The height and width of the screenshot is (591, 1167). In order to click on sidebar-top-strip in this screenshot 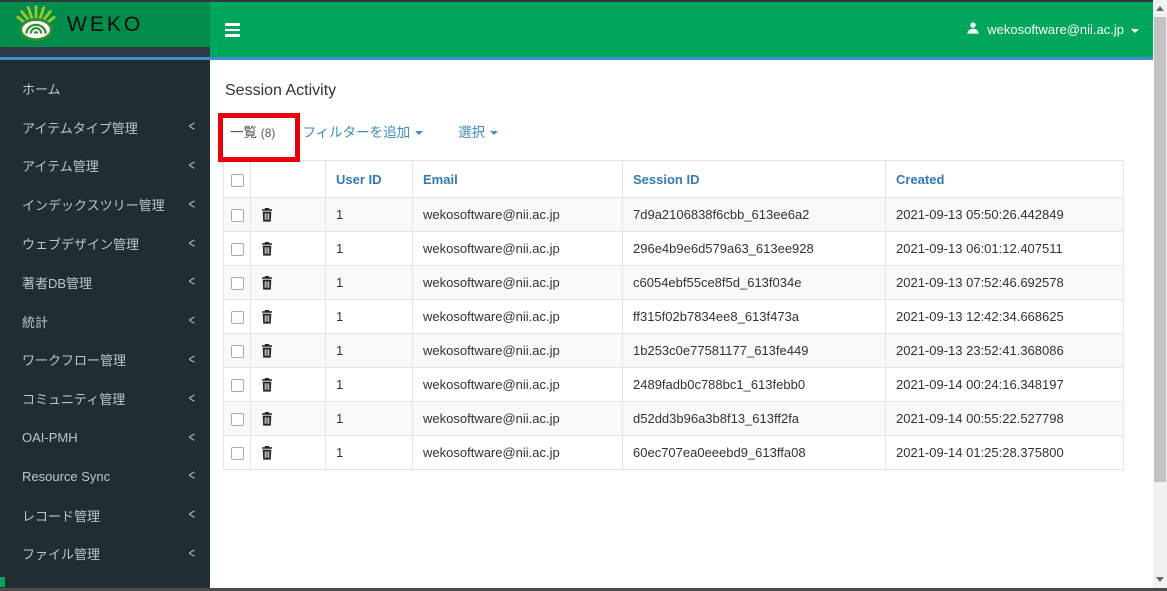, I will do `click(105, 52)`.